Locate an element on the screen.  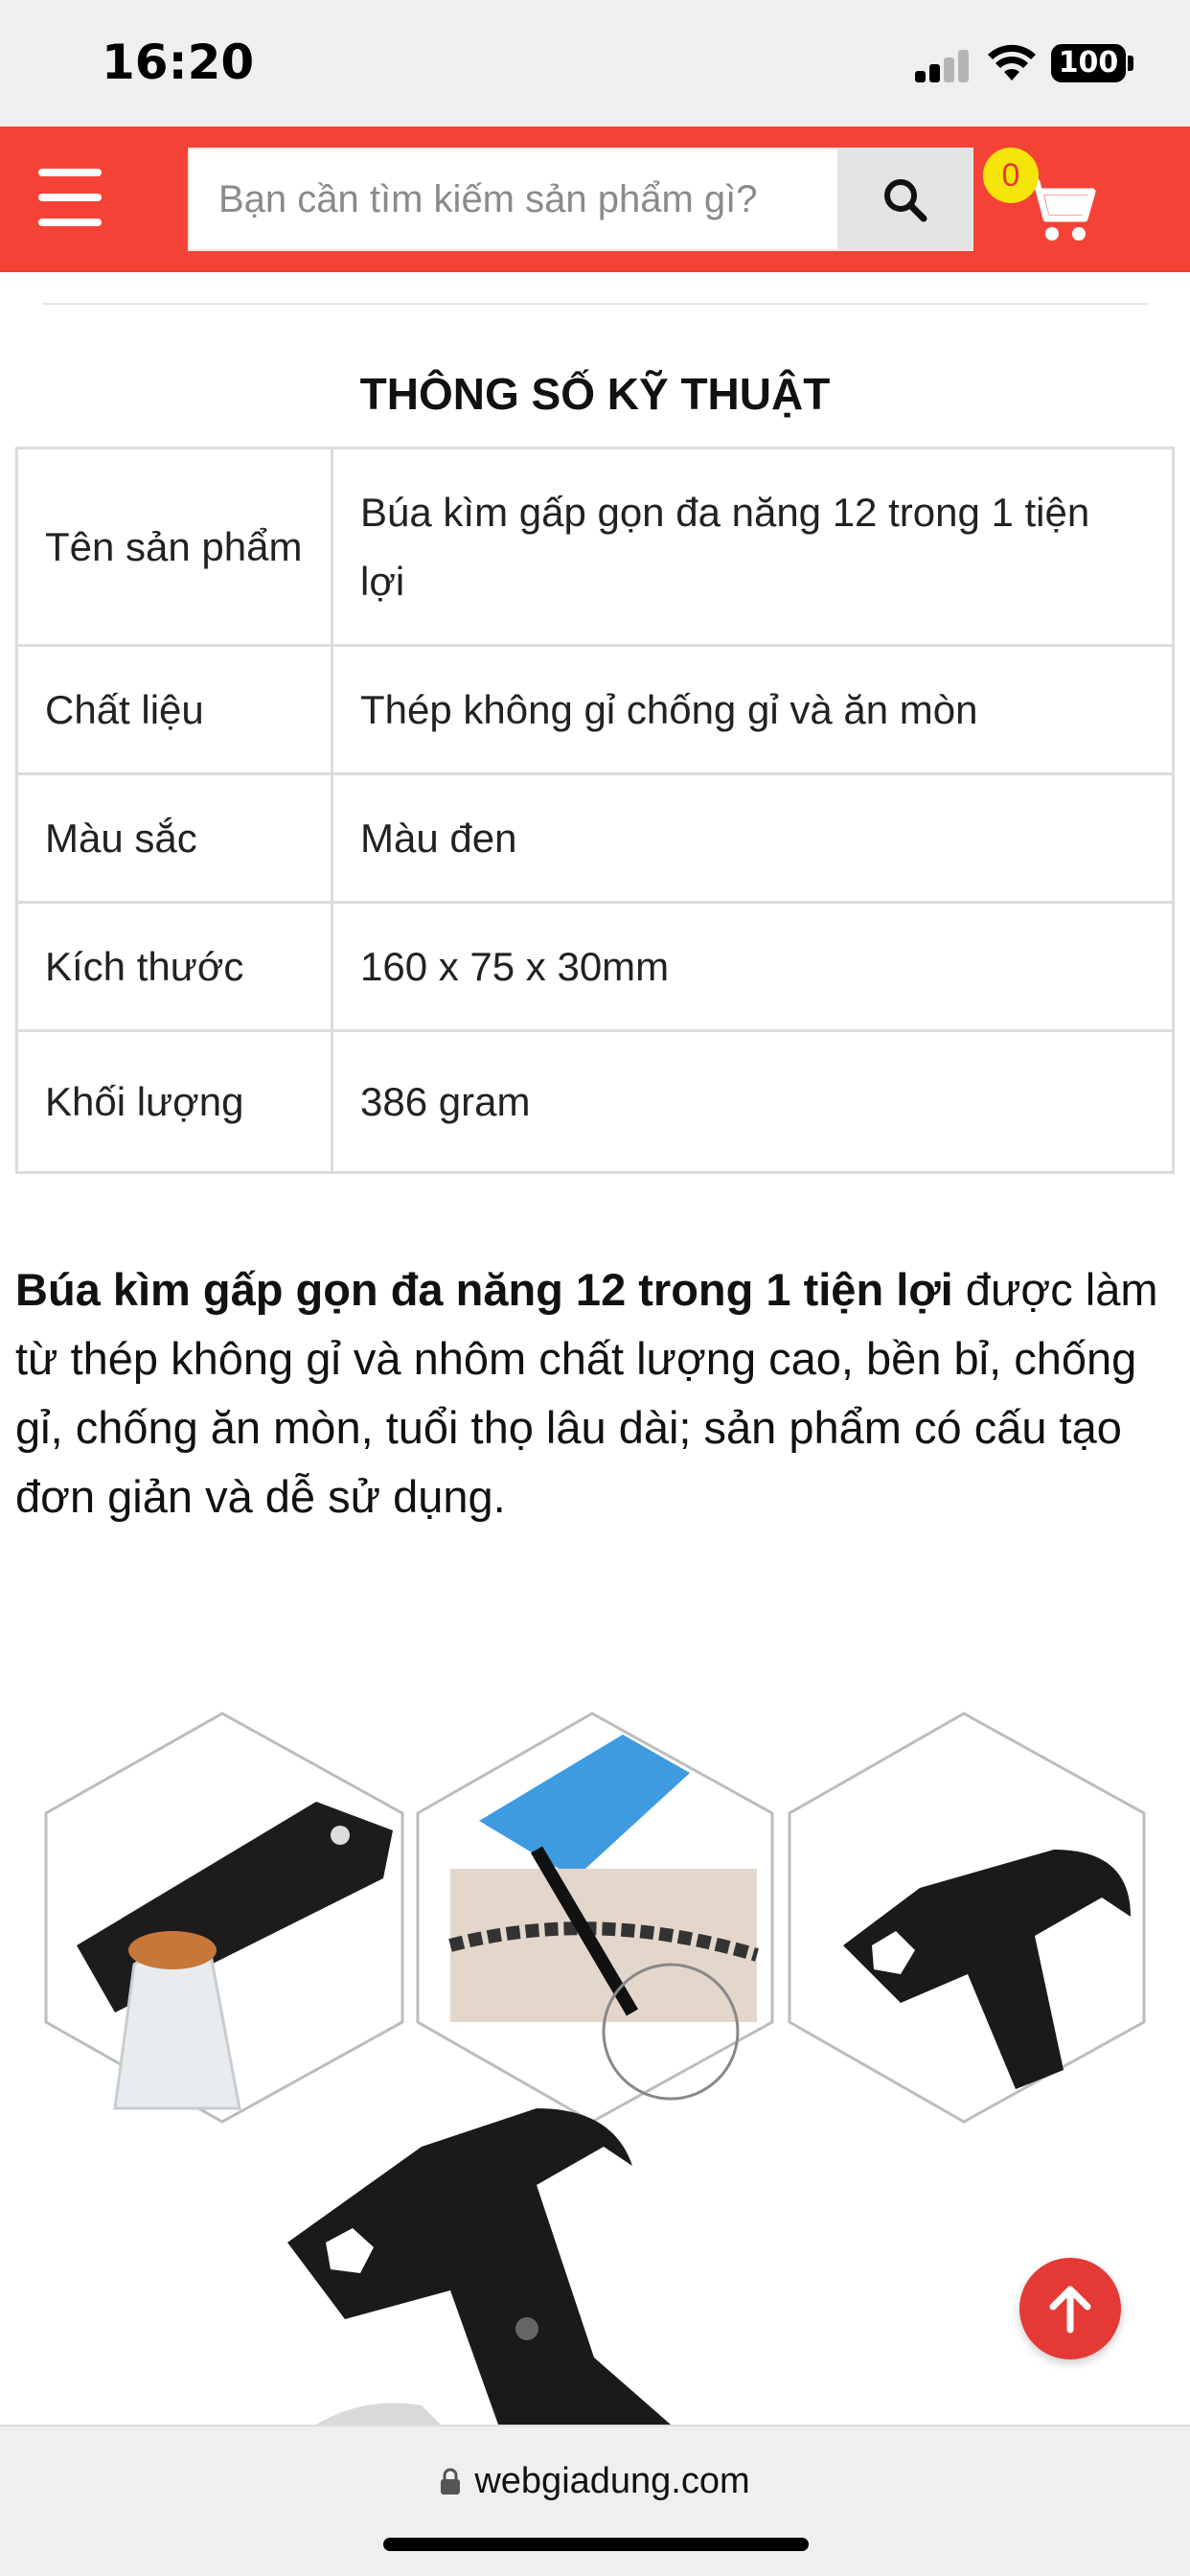
lock-icon is located at coordinates (451, 2481).